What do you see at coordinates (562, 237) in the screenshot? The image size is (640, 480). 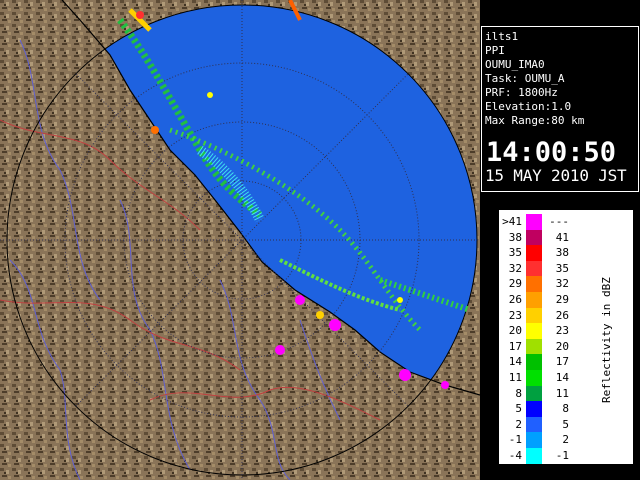 I see `legend-high-value: 41` at bounding box center [562, 237].